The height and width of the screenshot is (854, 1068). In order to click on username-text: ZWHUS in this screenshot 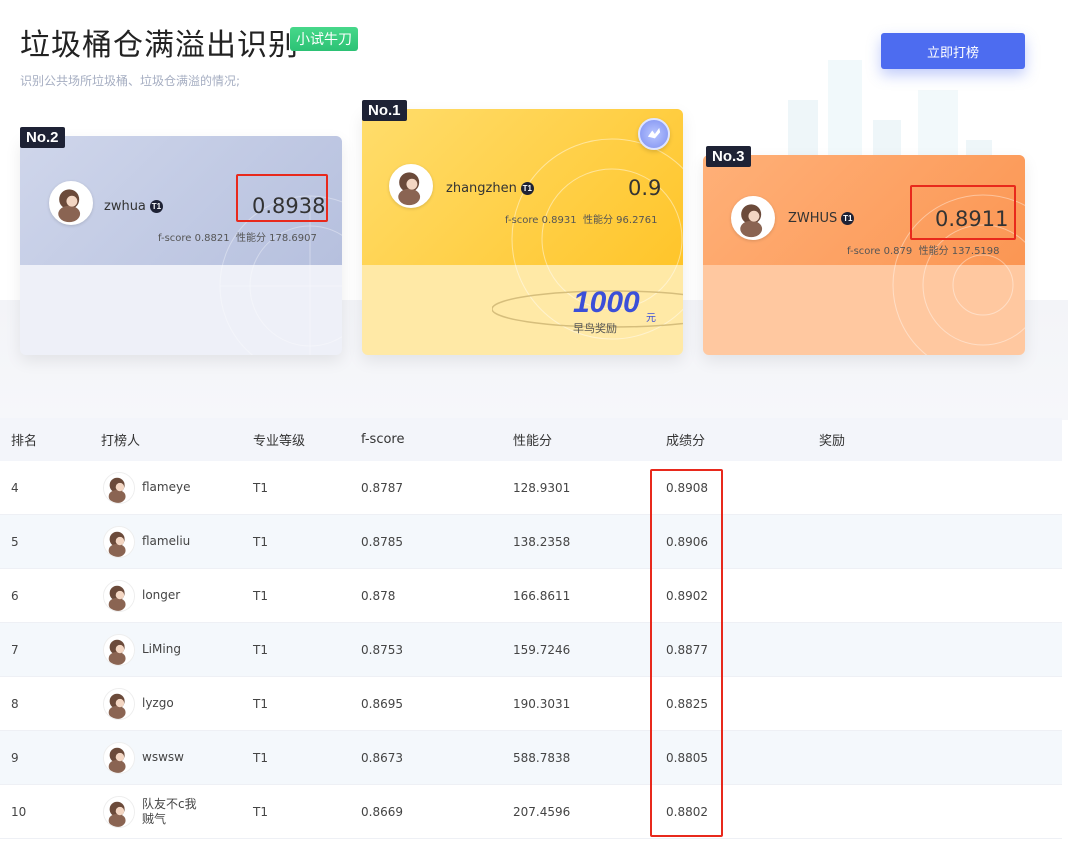, I will do `click(813, 218)`.